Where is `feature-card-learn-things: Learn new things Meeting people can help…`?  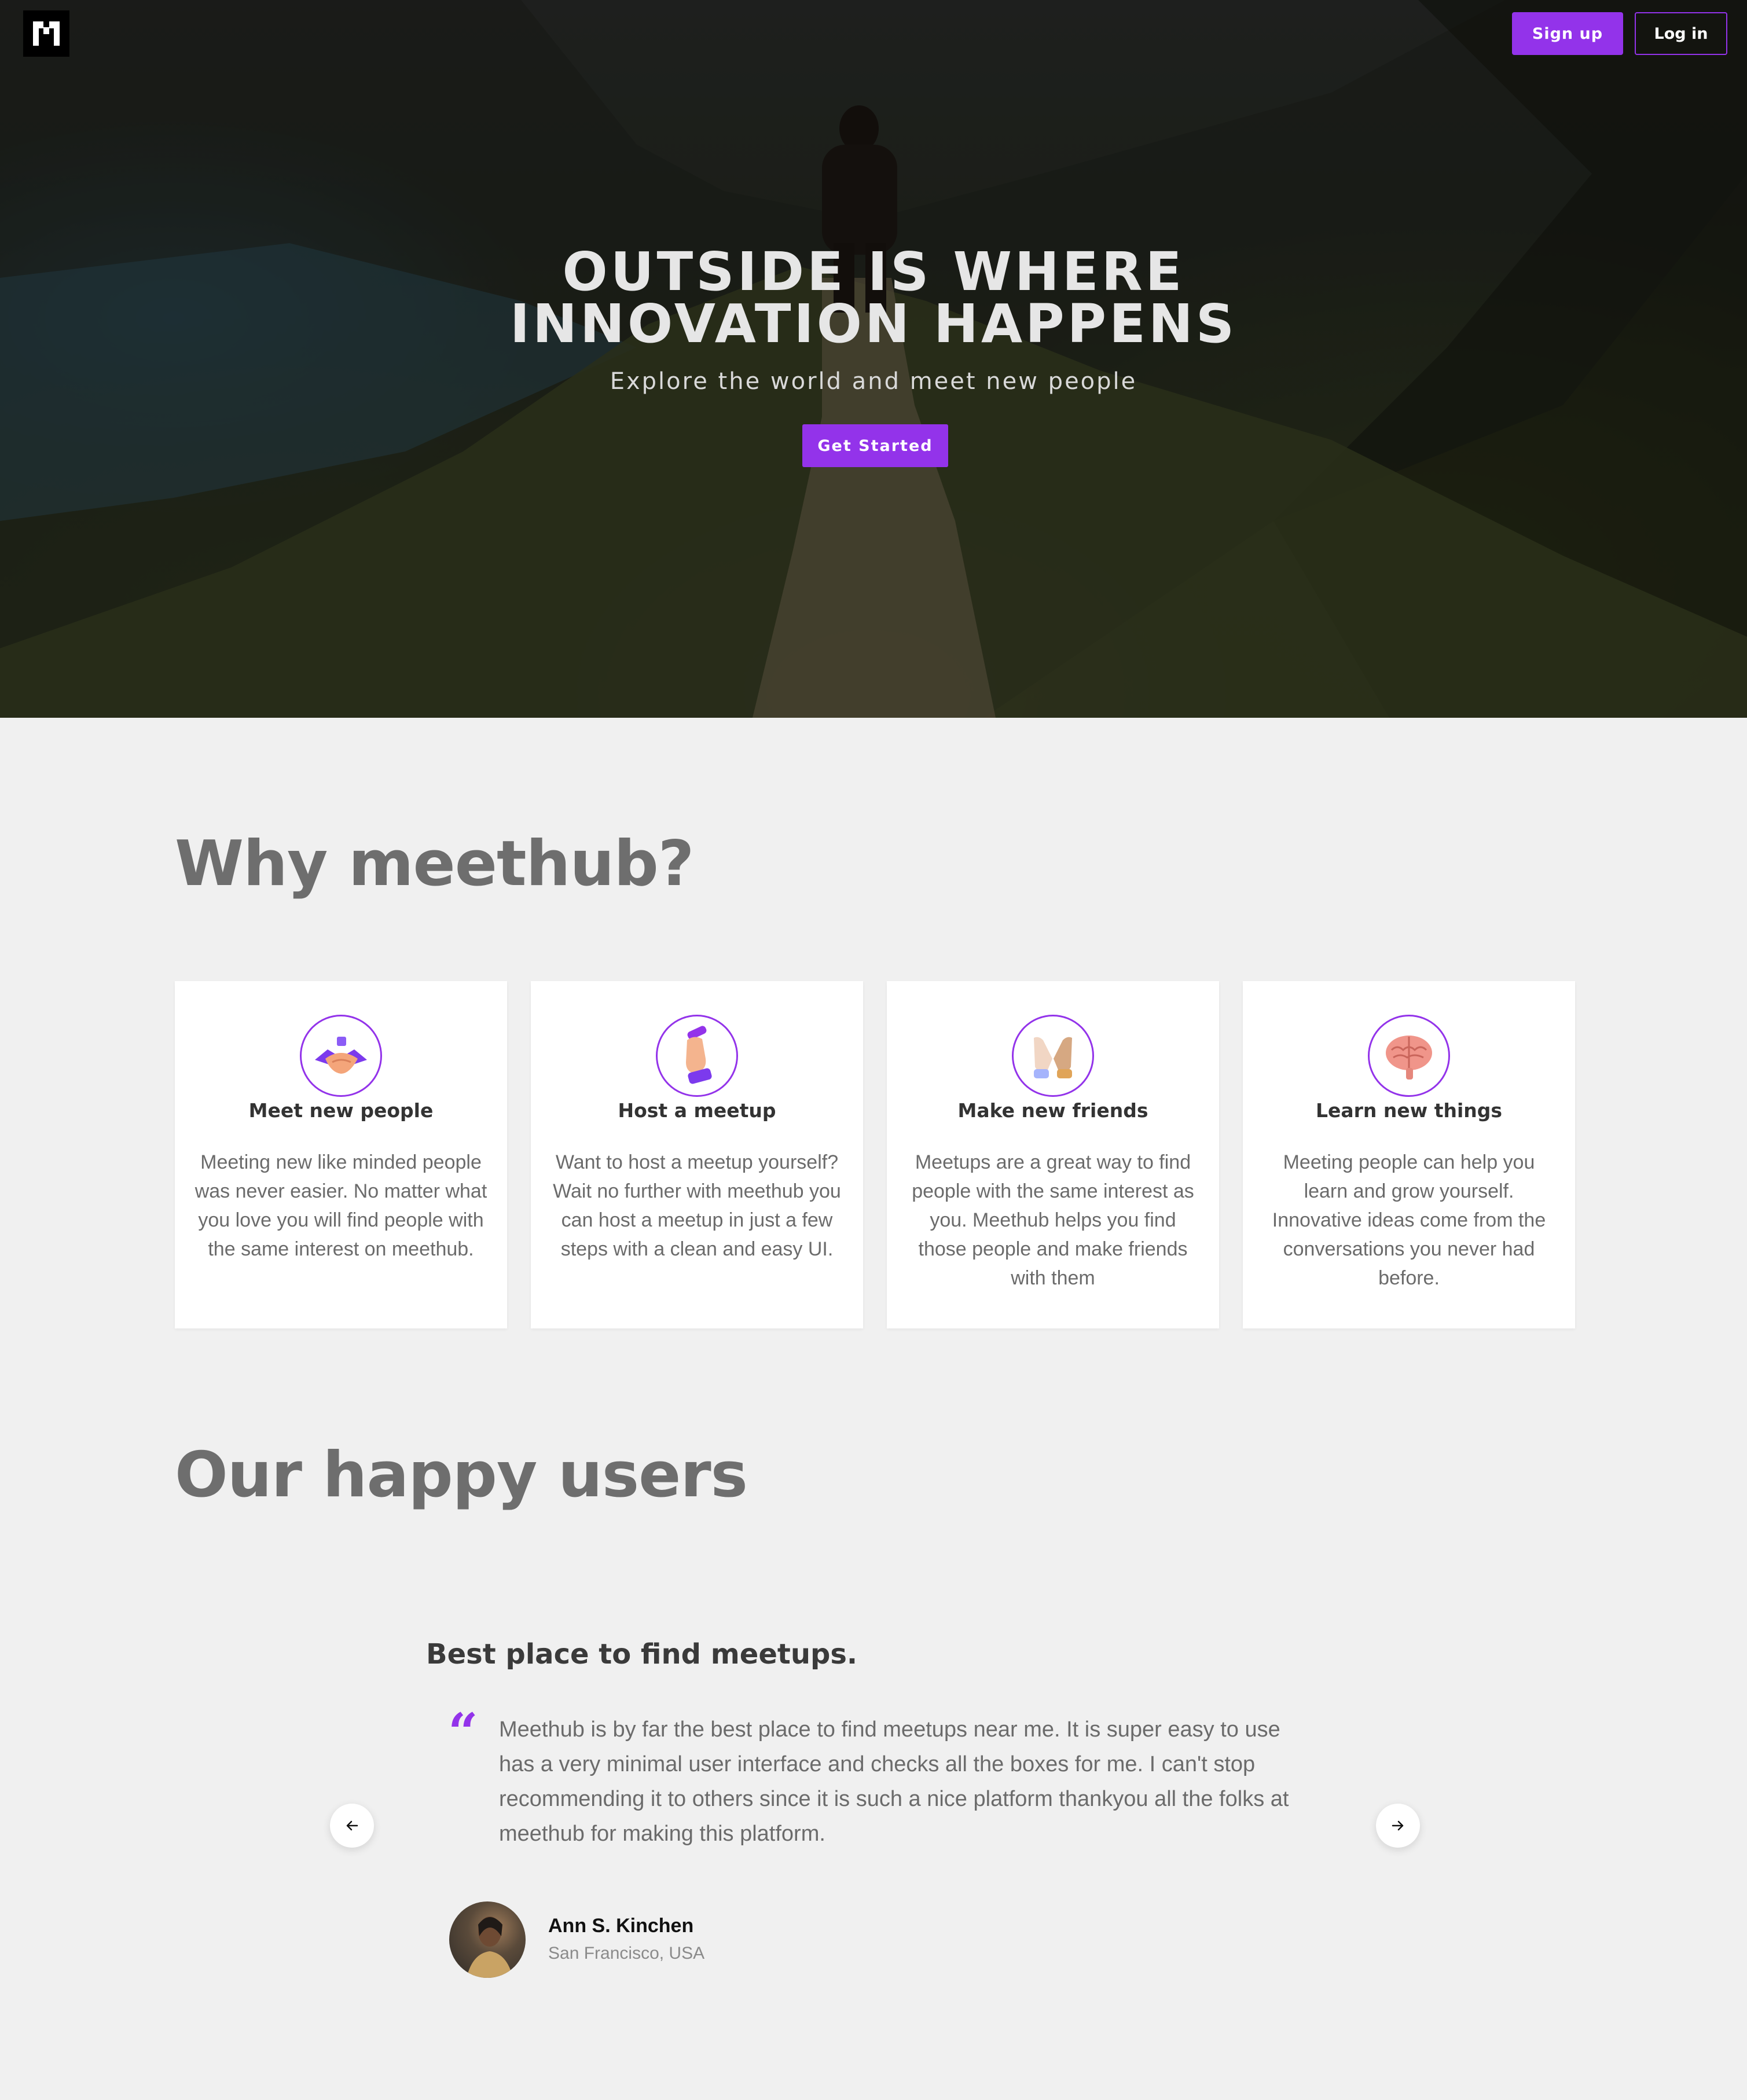
feature-card-learn-things: Learn new things Meeting people can help… is located at coordinates (1409, 1154).